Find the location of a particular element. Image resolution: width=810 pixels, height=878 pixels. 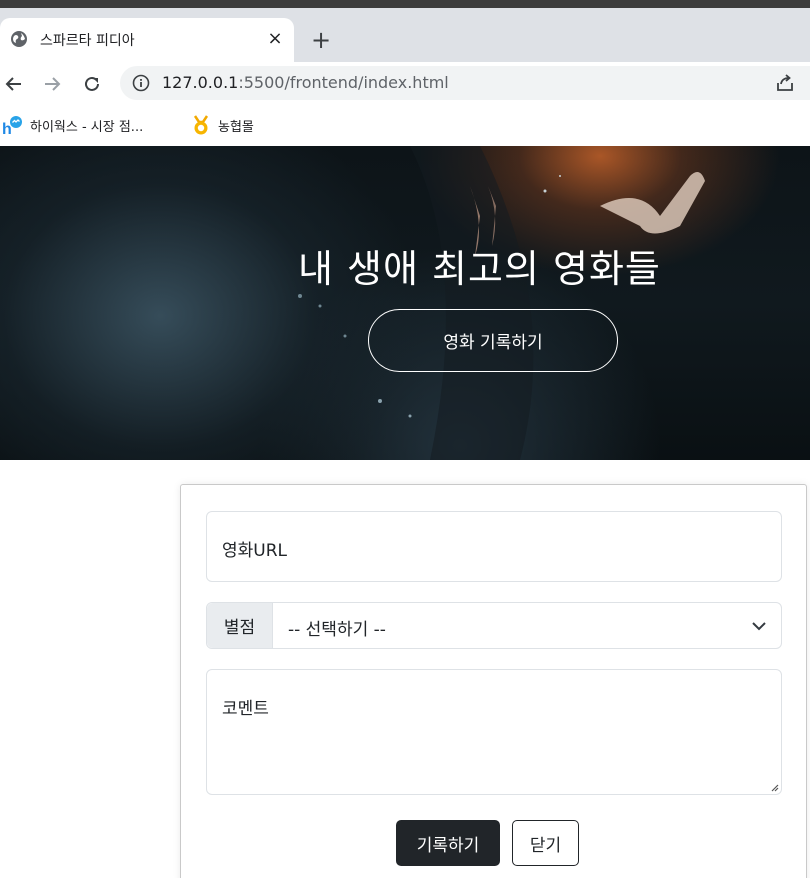

hiworks-icon: h is located at coordinates (13, 126).